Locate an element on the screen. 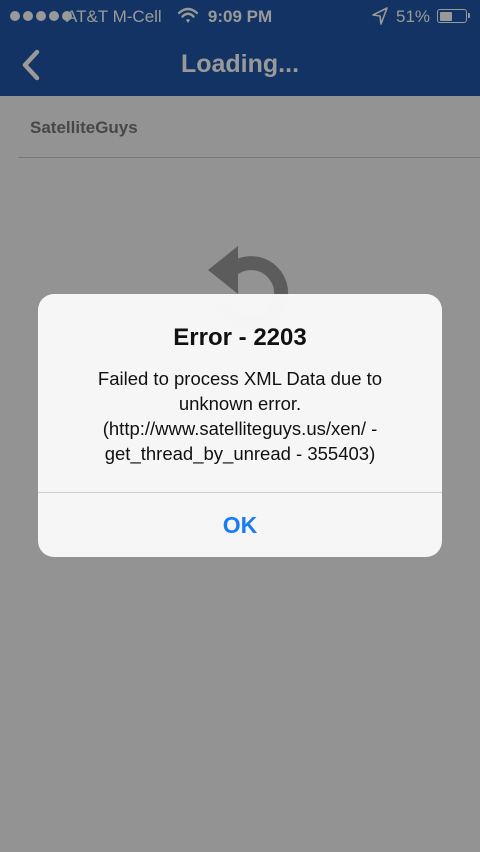  ok-button: OK is located at coordinates (240, 525).